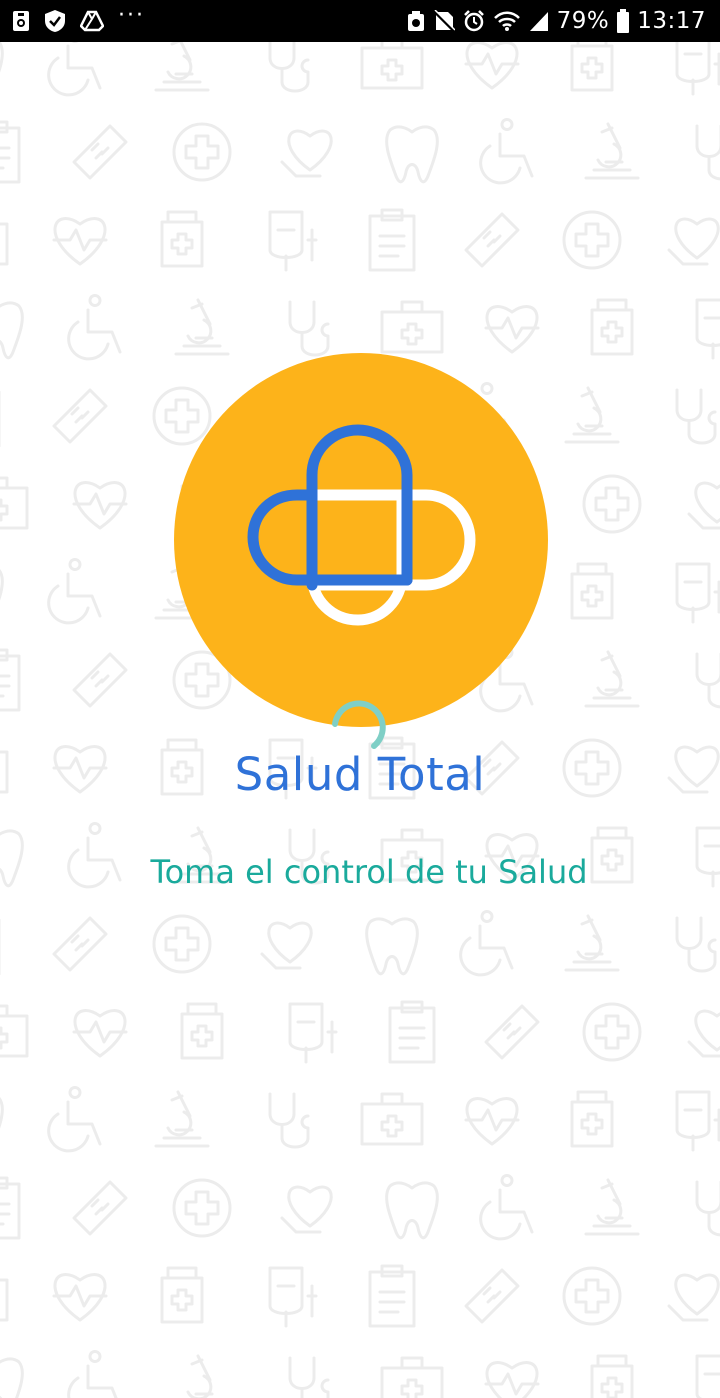 The image size is (720, 1398). What do you see at coordinates (474, 21) in the screenshot?
I see `alarm-icon` at bounding box center [474, 21].